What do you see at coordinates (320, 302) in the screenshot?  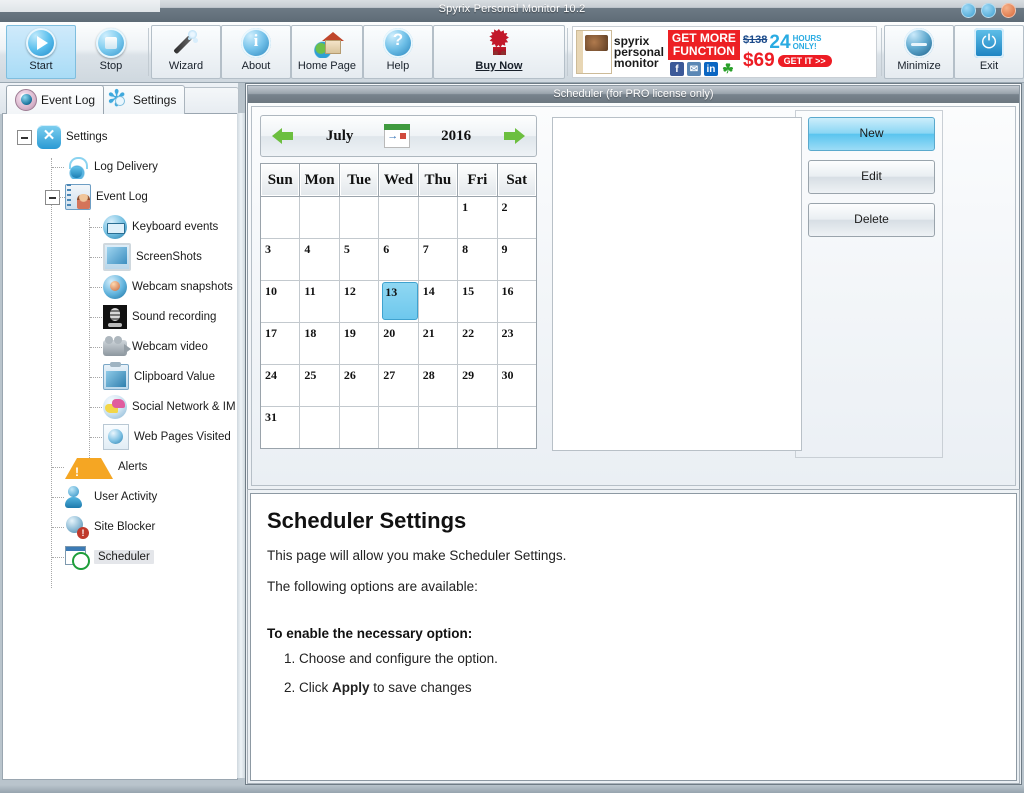 I see `calendar-day-cell: 11` at bounding box center [320, 302].